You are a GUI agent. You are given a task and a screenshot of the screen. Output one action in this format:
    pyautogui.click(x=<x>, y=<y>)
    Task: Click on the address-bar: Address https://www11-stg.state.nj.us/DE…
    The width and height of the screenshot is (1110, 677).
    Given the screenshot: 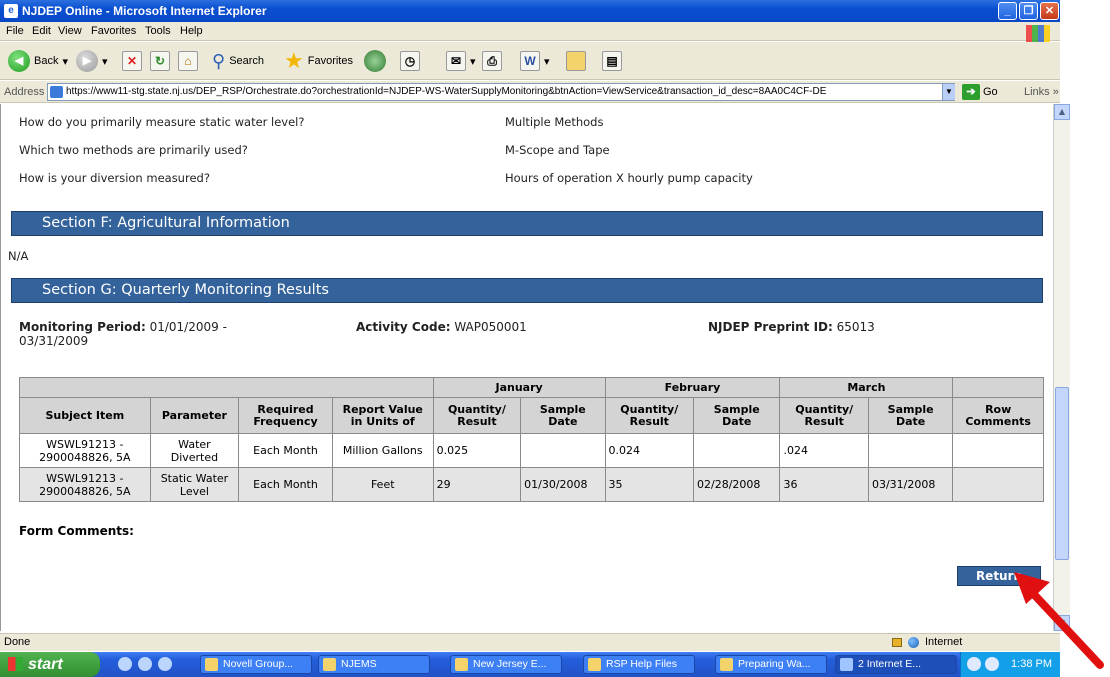 What is the action you would take?
    pyautogui.click(x=530, y=92)
    